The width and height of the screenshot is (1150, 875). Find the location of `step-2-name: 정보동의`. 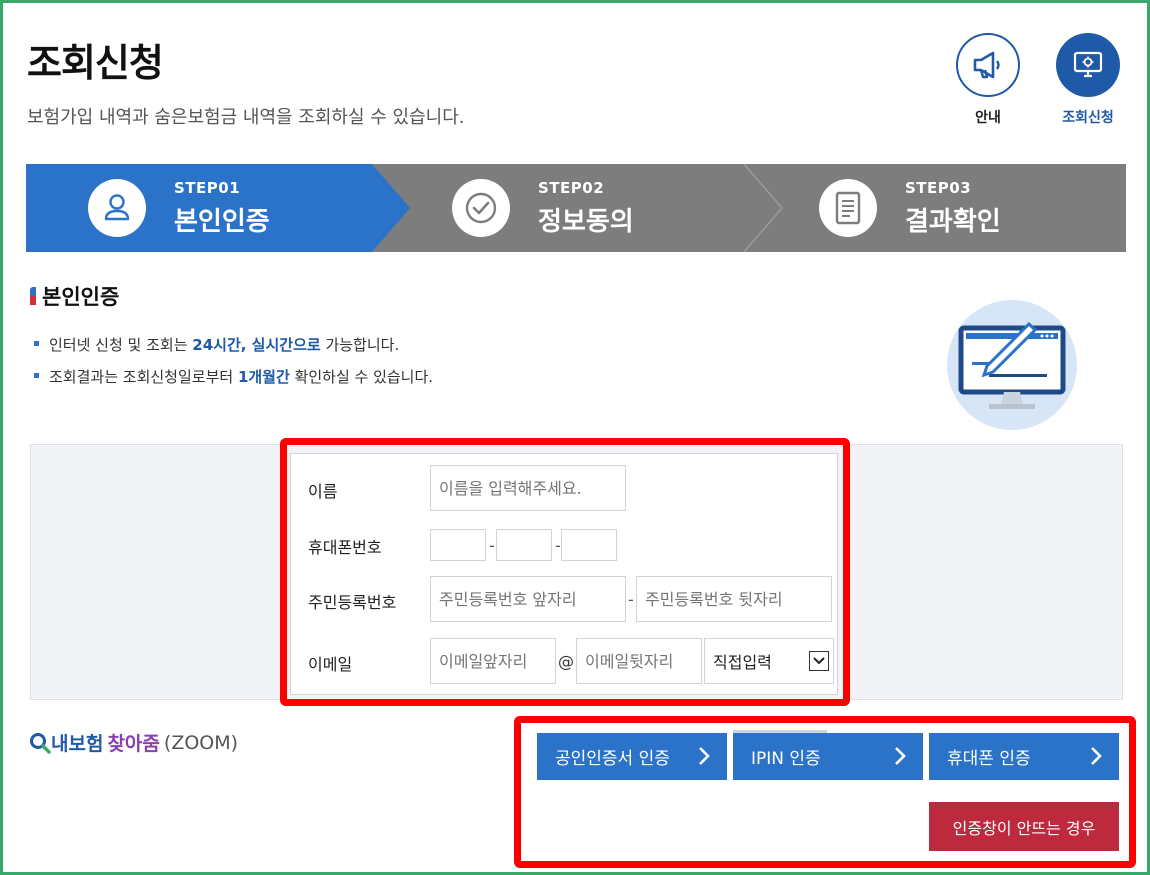

step-2-name: 정보동의 is located at coordinates (586, 221).